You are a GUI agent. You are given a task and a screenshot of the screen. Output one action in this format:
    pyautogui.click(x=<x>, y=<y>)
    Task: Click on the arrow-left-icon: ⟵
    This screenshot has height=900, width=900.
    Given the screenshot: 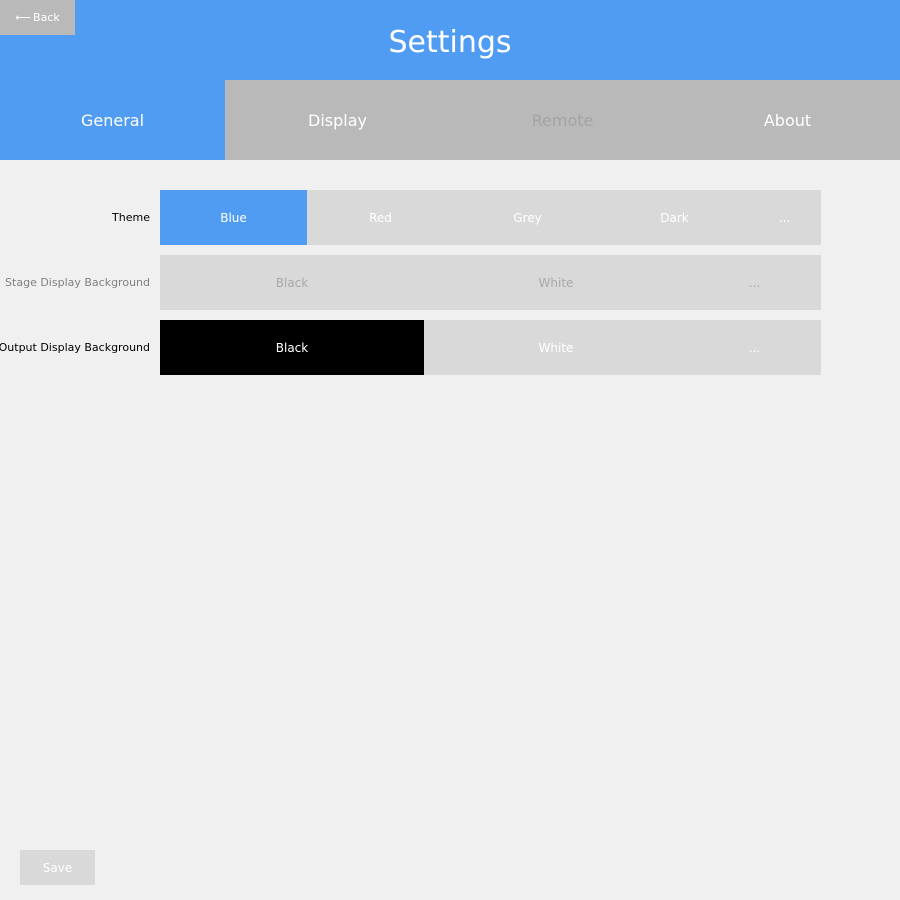 What is the action you would take?
    pyautogui.click(x=23, y=17)
    